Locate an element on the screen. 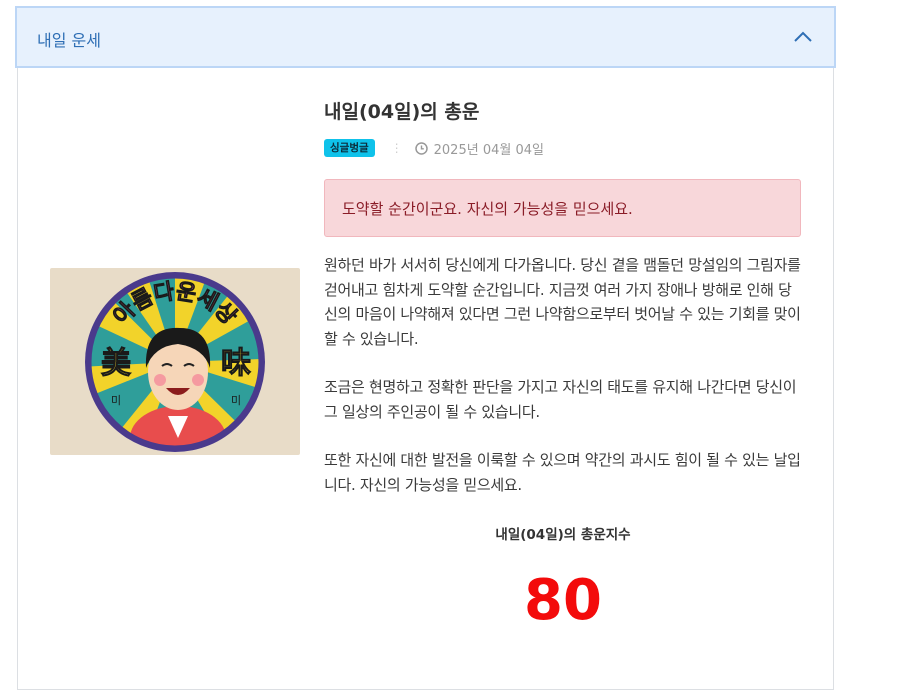 The width and height of the screenshot is (911, 699). score-label: 내일(04일)의 총운지수 is located at coordinates (563, 535).